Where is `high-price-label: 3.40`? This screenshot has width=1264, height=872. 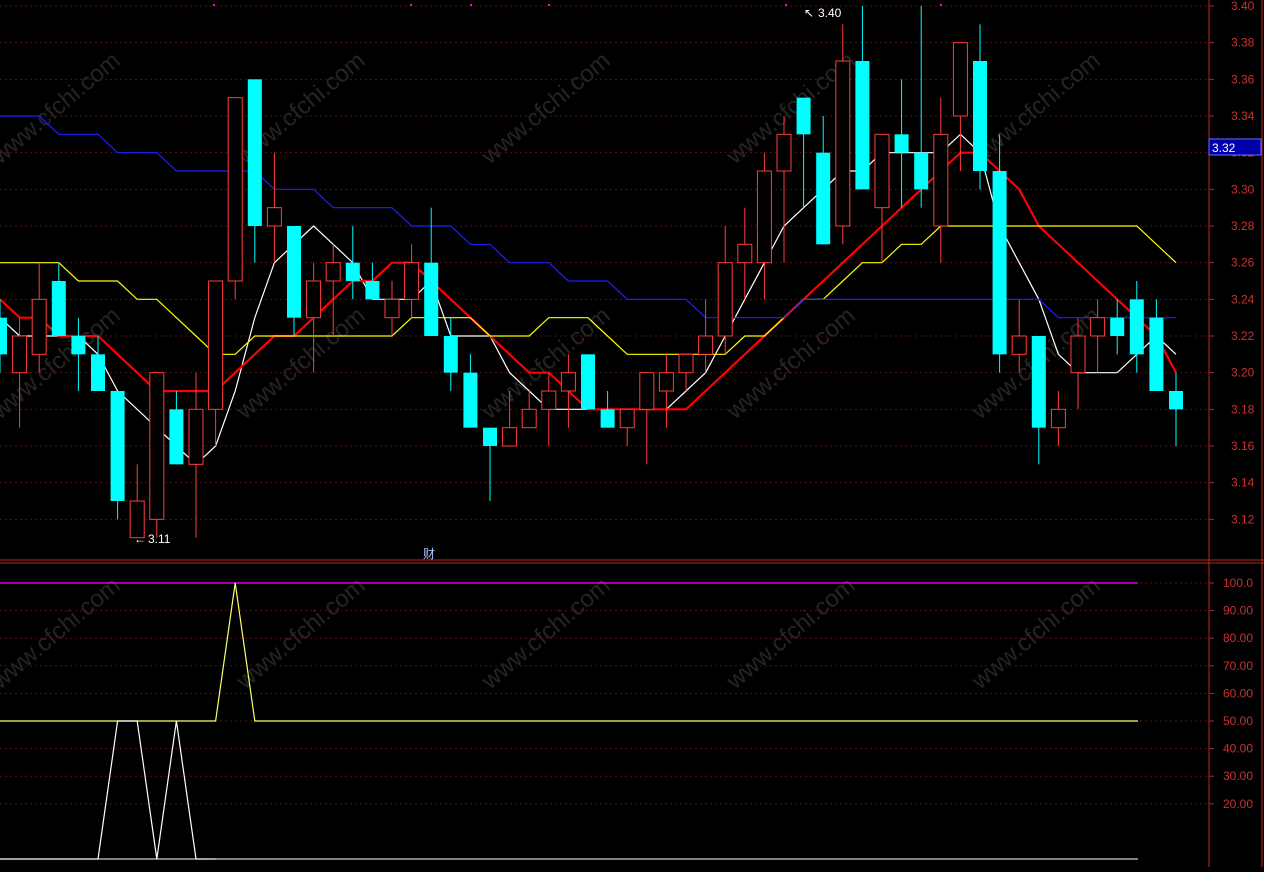 high-price-label: 3.40 is located at coordinates (830, 13).